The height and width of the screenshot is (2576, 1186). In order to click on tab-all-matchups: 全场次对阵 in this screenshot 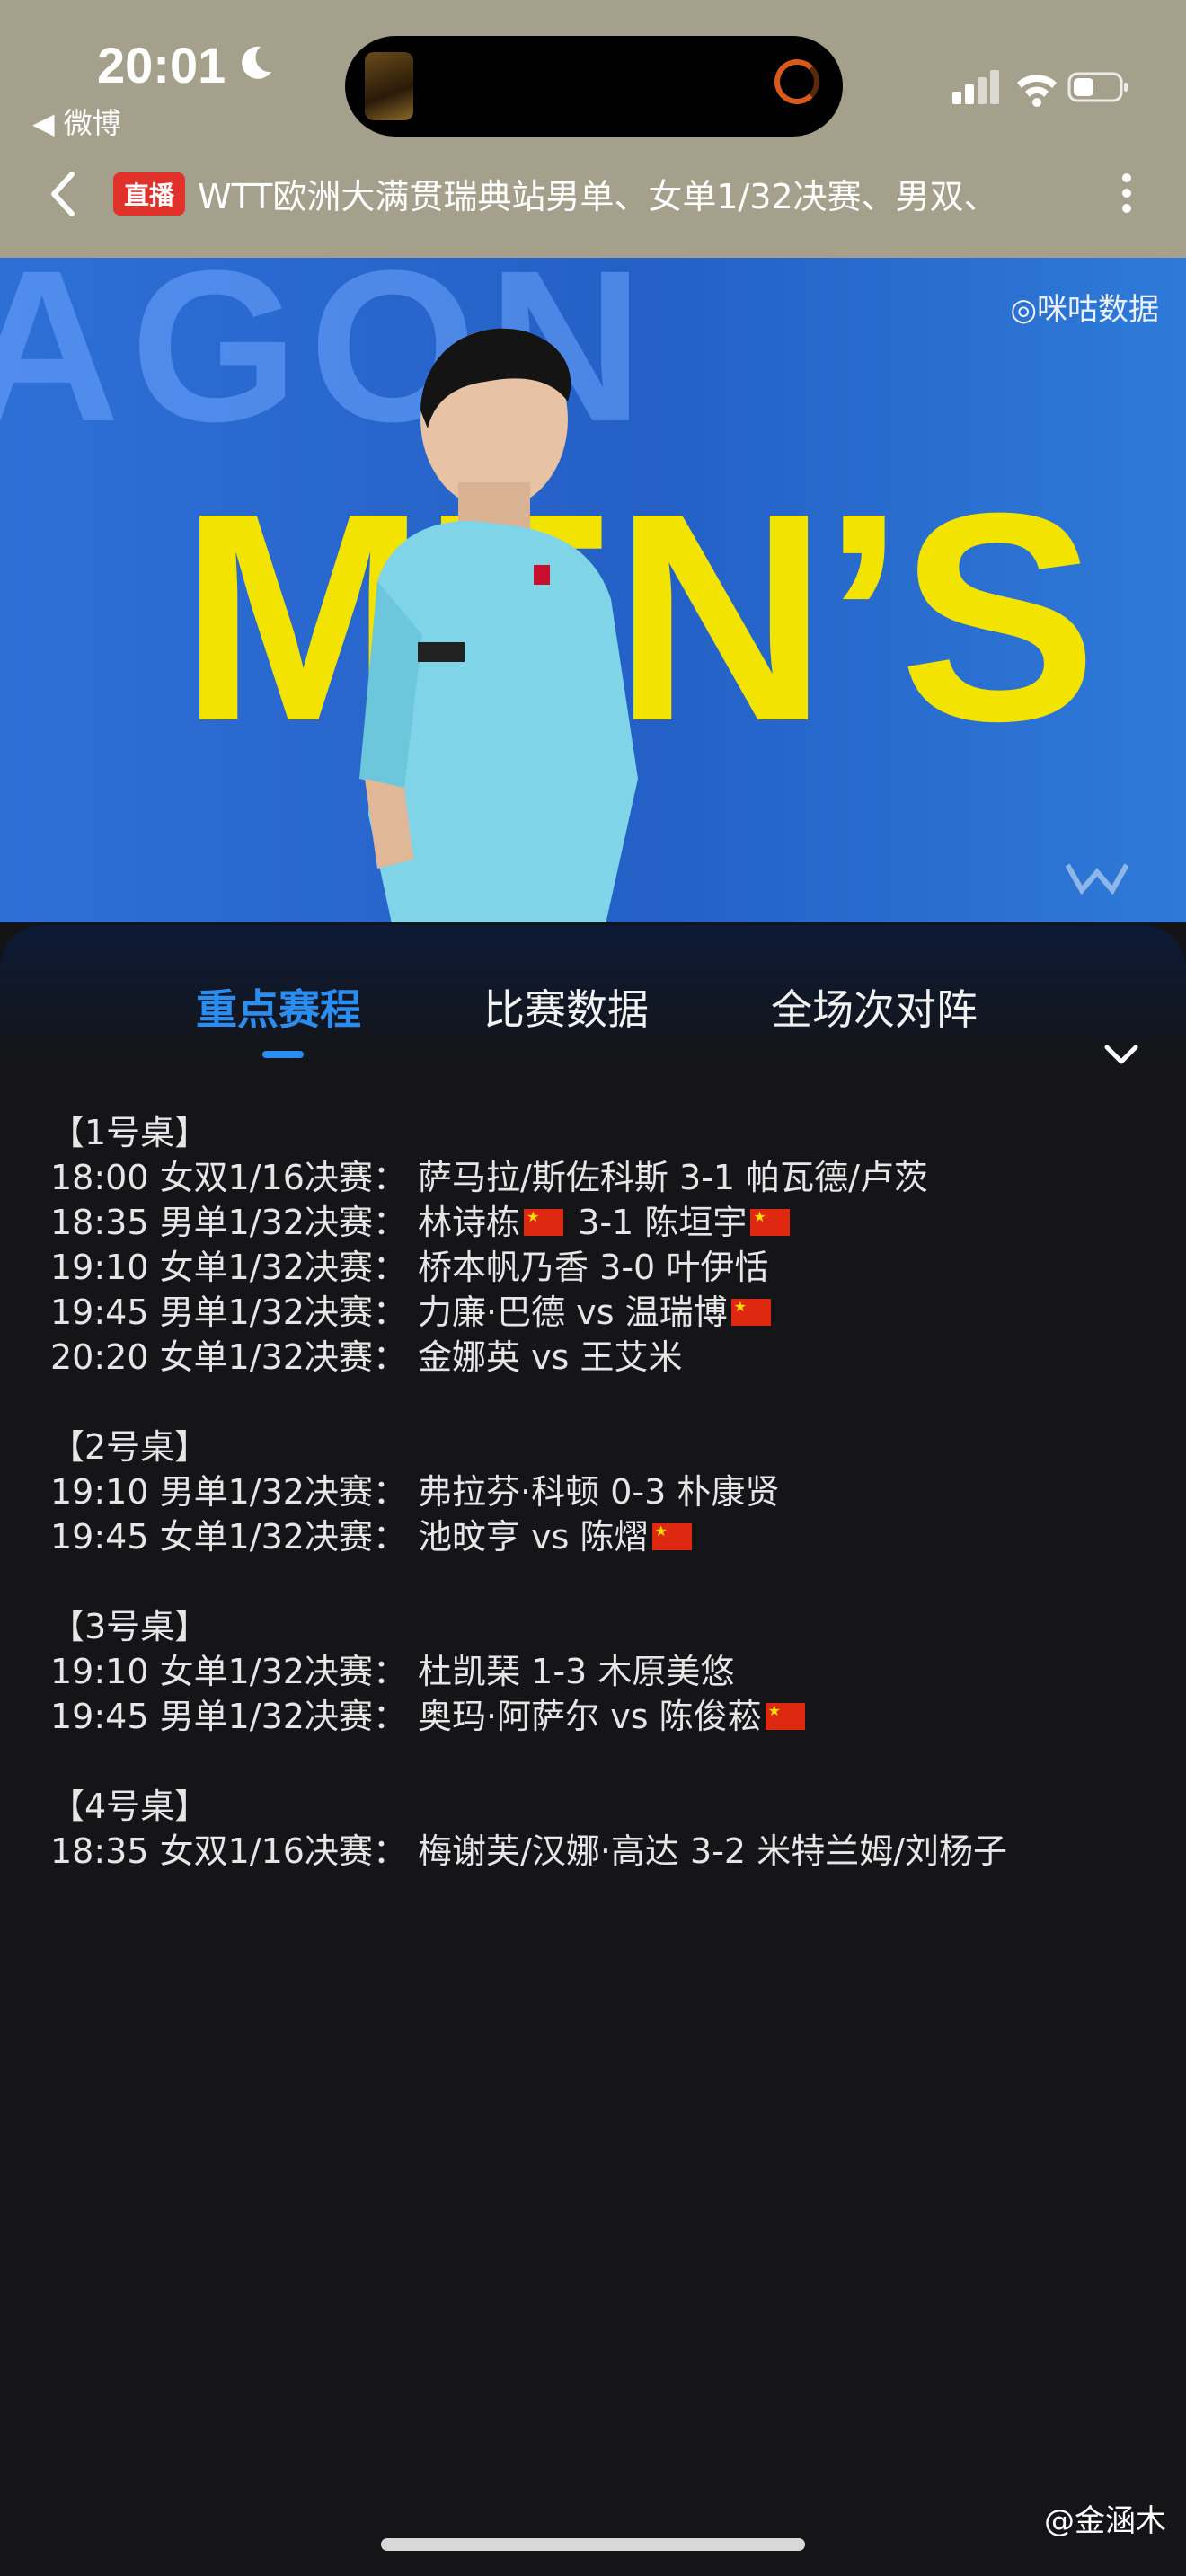, I will do `click(874, 1007)`.